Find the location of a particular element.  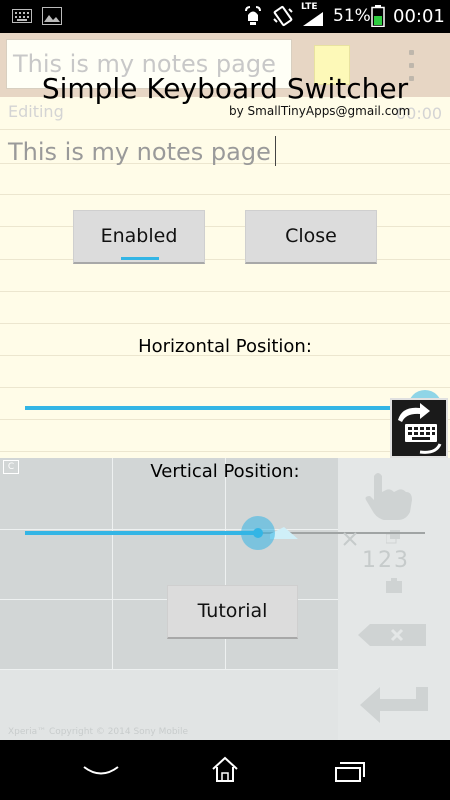

keyboard-switcher-floating-button is located at coordinates (419, 428).